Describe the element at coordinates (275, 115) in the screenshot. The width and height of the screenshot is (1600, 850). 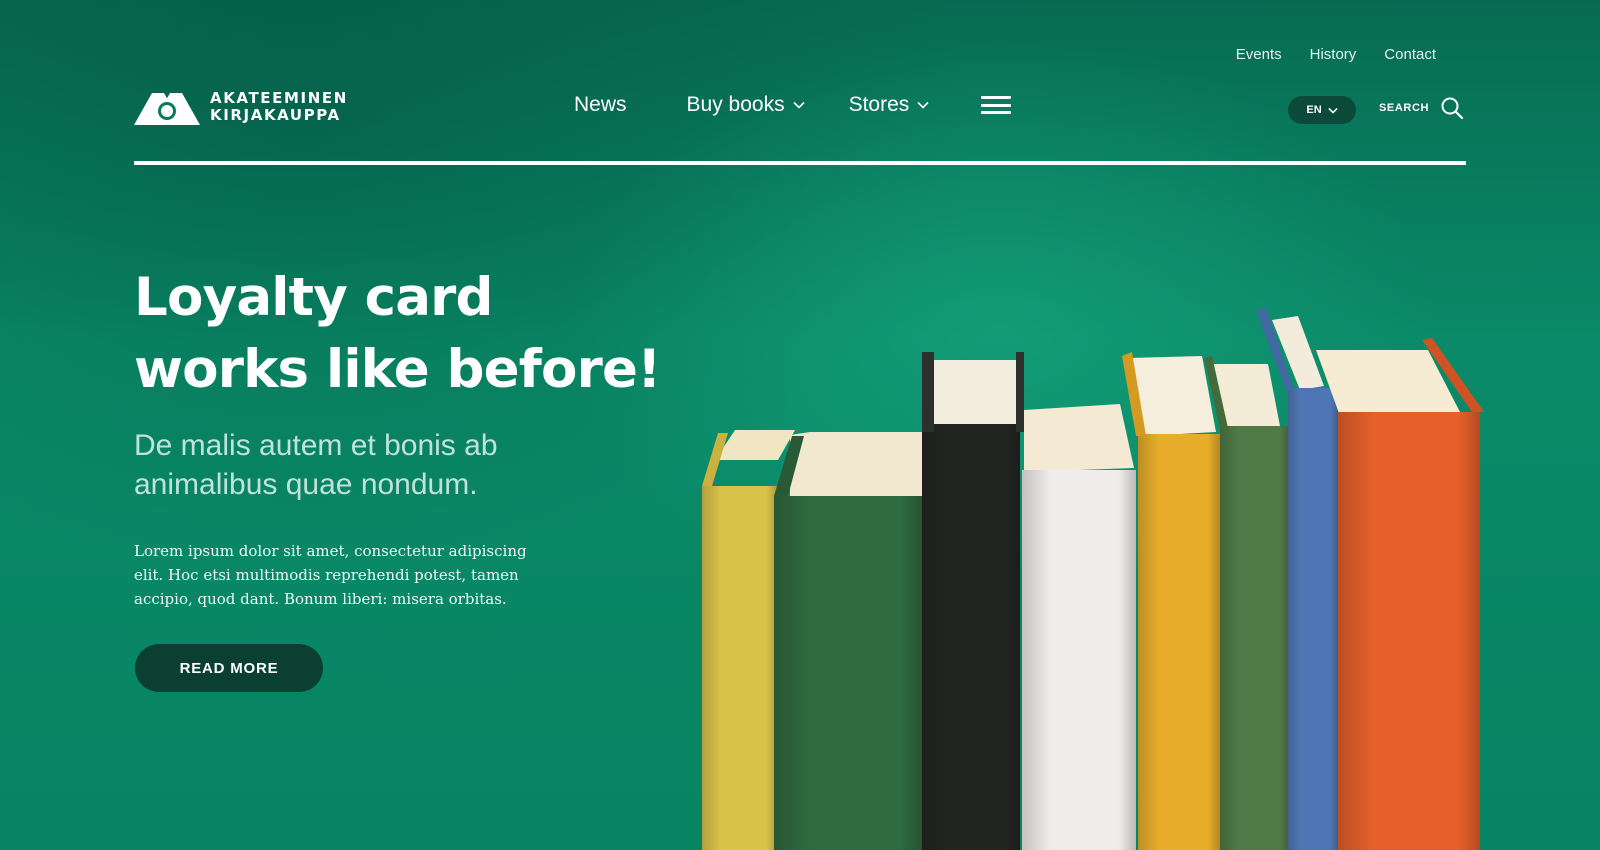
I see `brand-line-2: KIRJAKAUPPA` at that location.